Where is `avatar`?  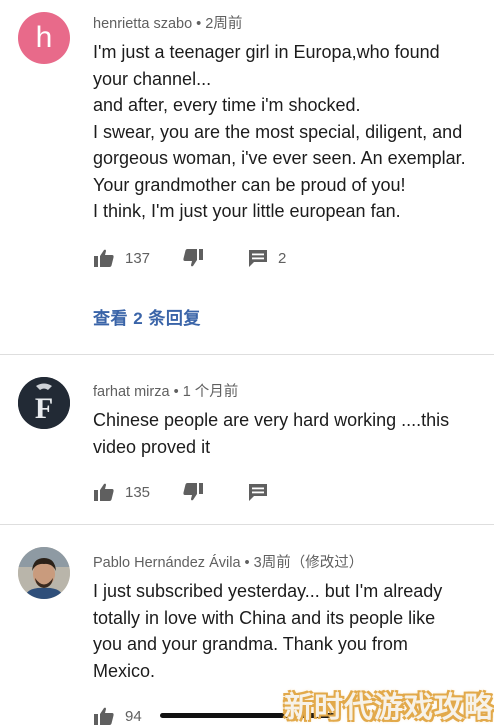
avatar is located at coordinates (44, 573).